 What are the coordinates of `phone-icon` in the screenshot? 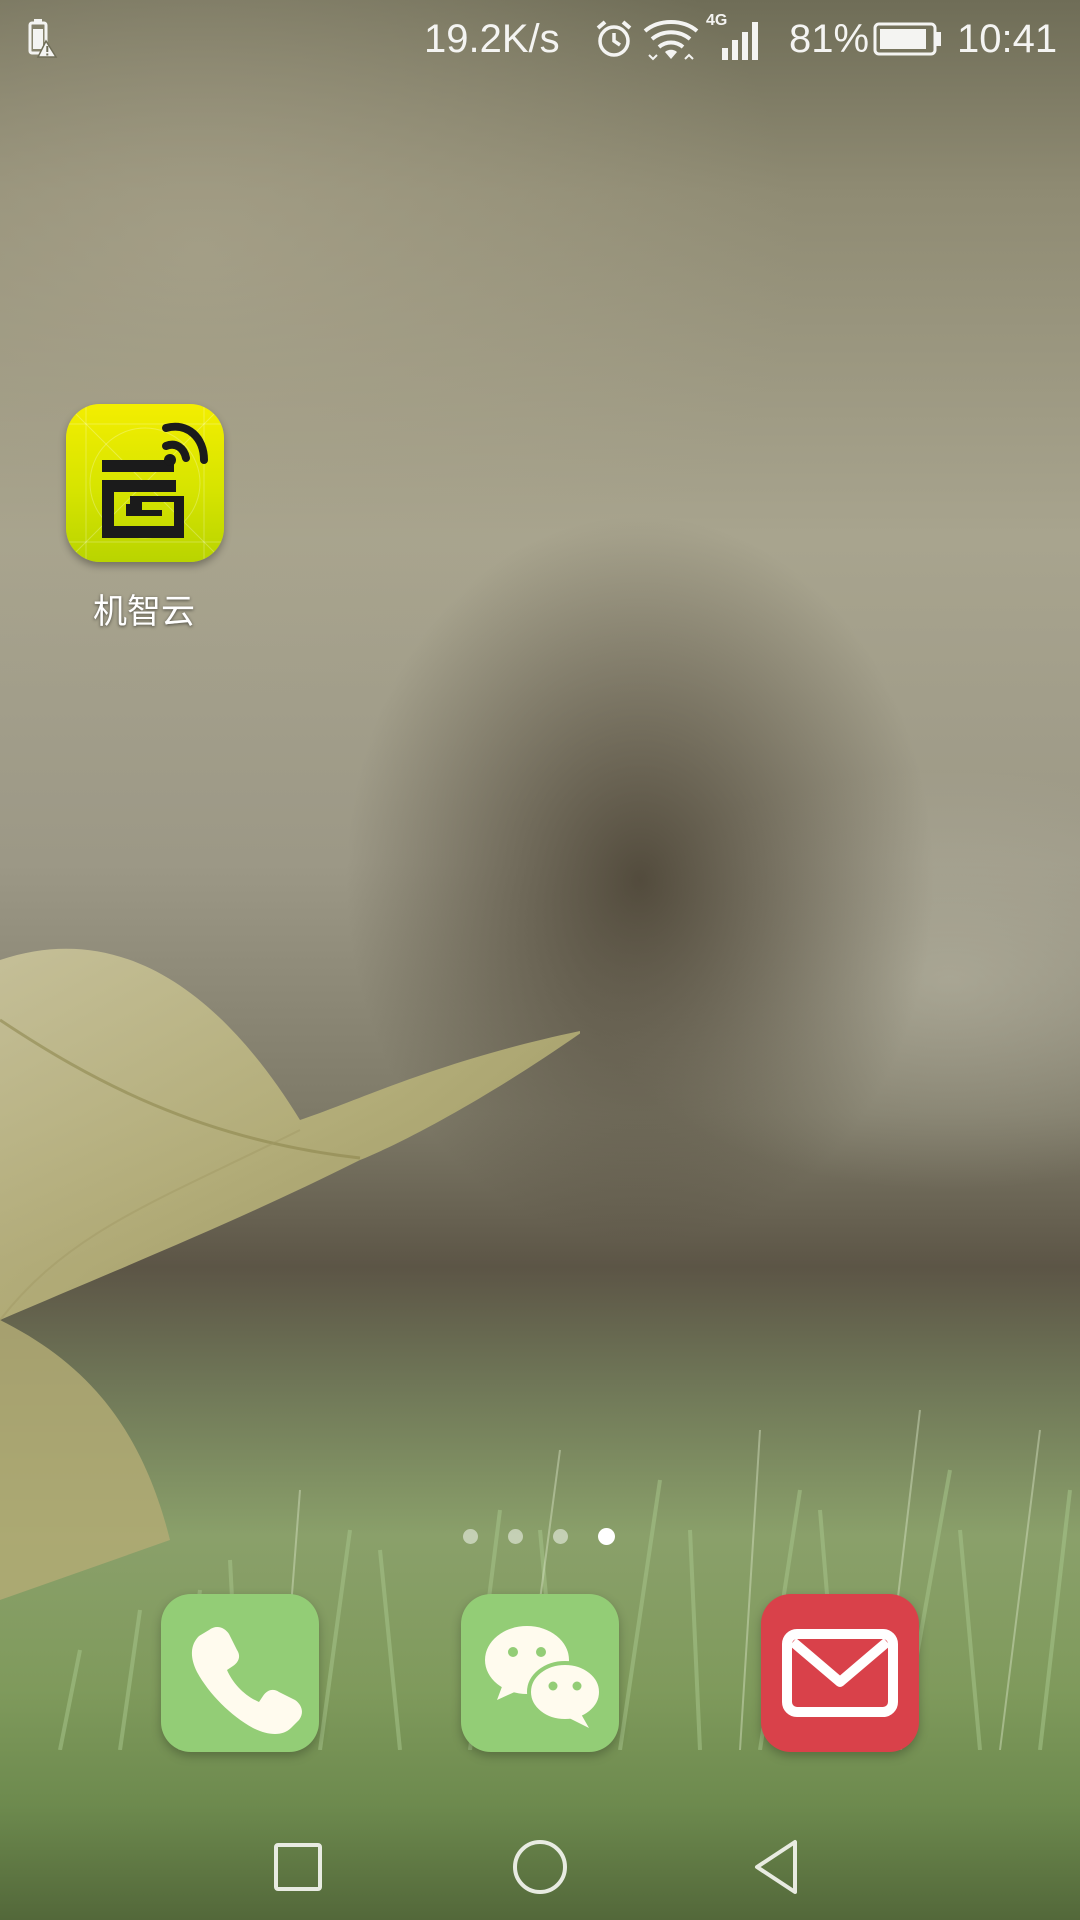 It's located at (246, 1680).